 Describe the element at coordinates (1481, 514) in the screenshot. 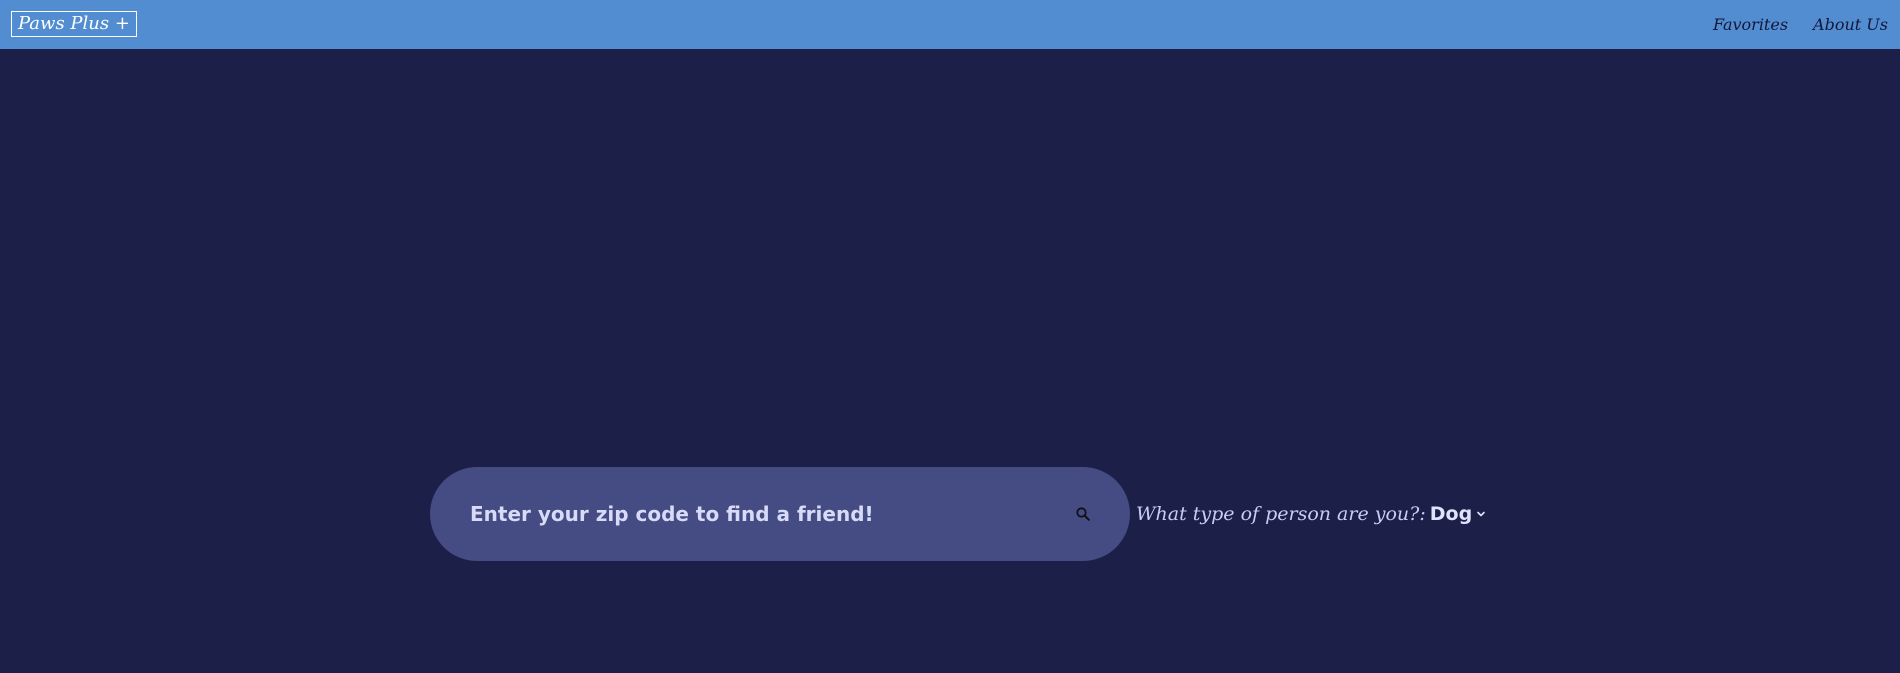

I see `chevron-down-icon` at that location.